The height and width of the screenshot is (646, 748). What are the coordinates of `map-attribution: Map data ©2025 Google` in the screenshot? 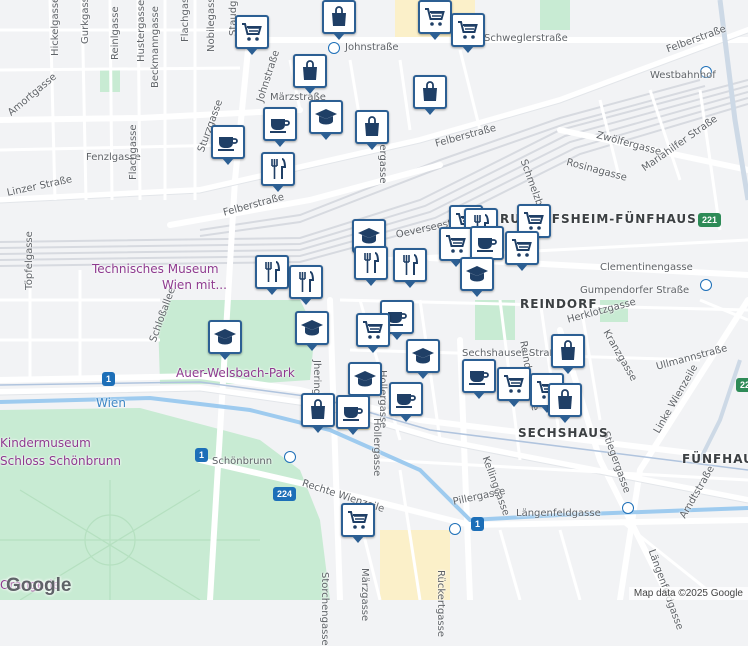 It's located at (688, 593).